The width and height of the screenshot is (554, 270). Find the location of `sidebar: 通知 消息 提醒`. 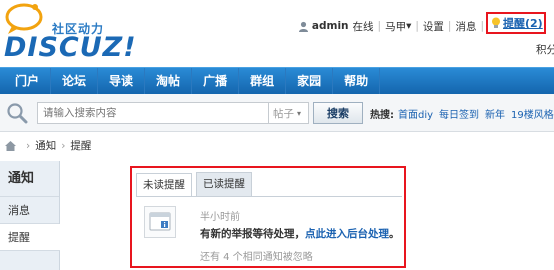

sidebar: 通知 消息 提醒 is located at coordinates (30, 215).